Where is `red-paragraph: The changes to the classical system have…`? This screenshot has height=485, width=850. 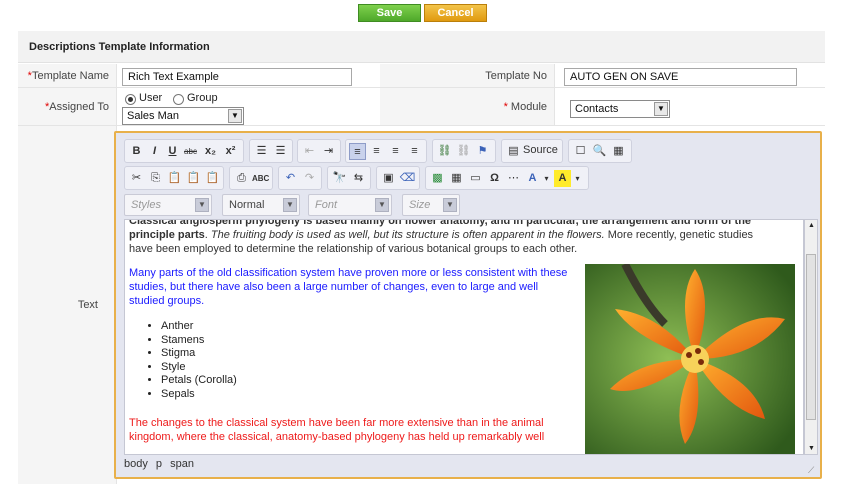
red-paragraph: The changes to the classical system have… is located at coordinates (354, 430).